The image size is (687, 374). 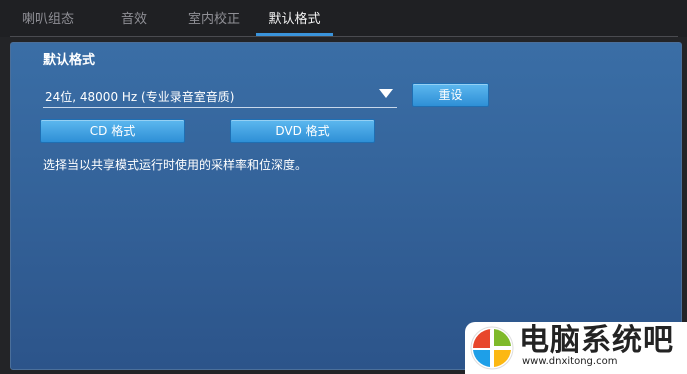 What do you see at coordinates (134, 18) in the screenshot?
I see `tab-sound-effects: 音效` at bounding box center [134, 18].